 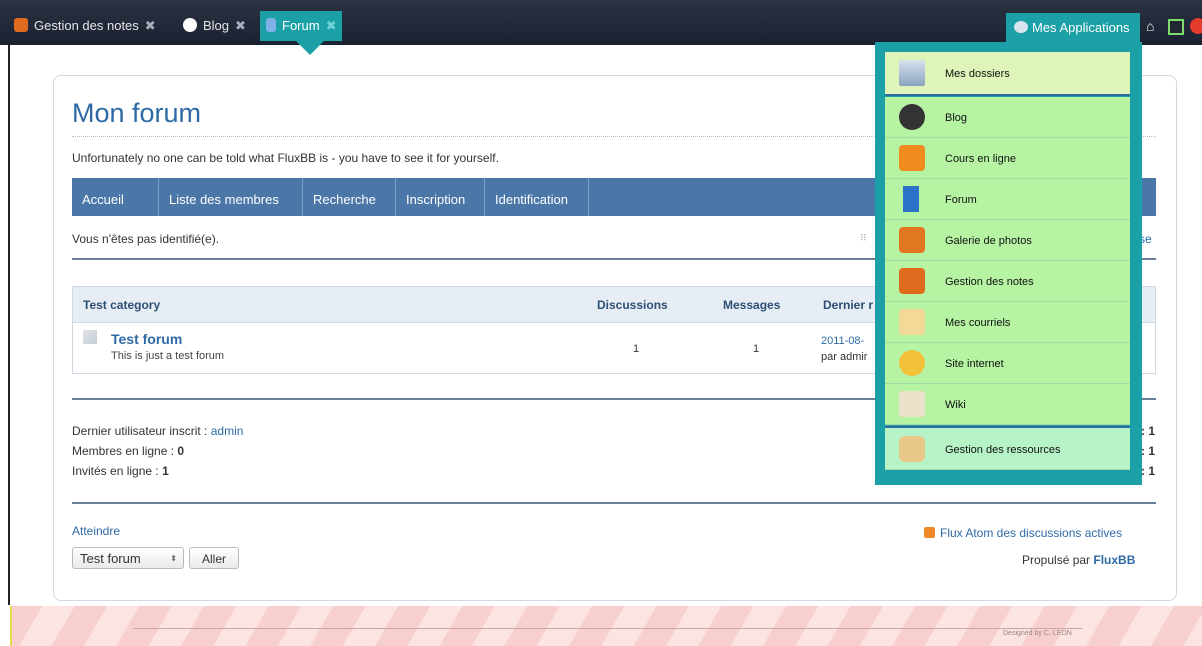 I want to click on tab-forum: Forum ✖, so click(x=301, y=26).